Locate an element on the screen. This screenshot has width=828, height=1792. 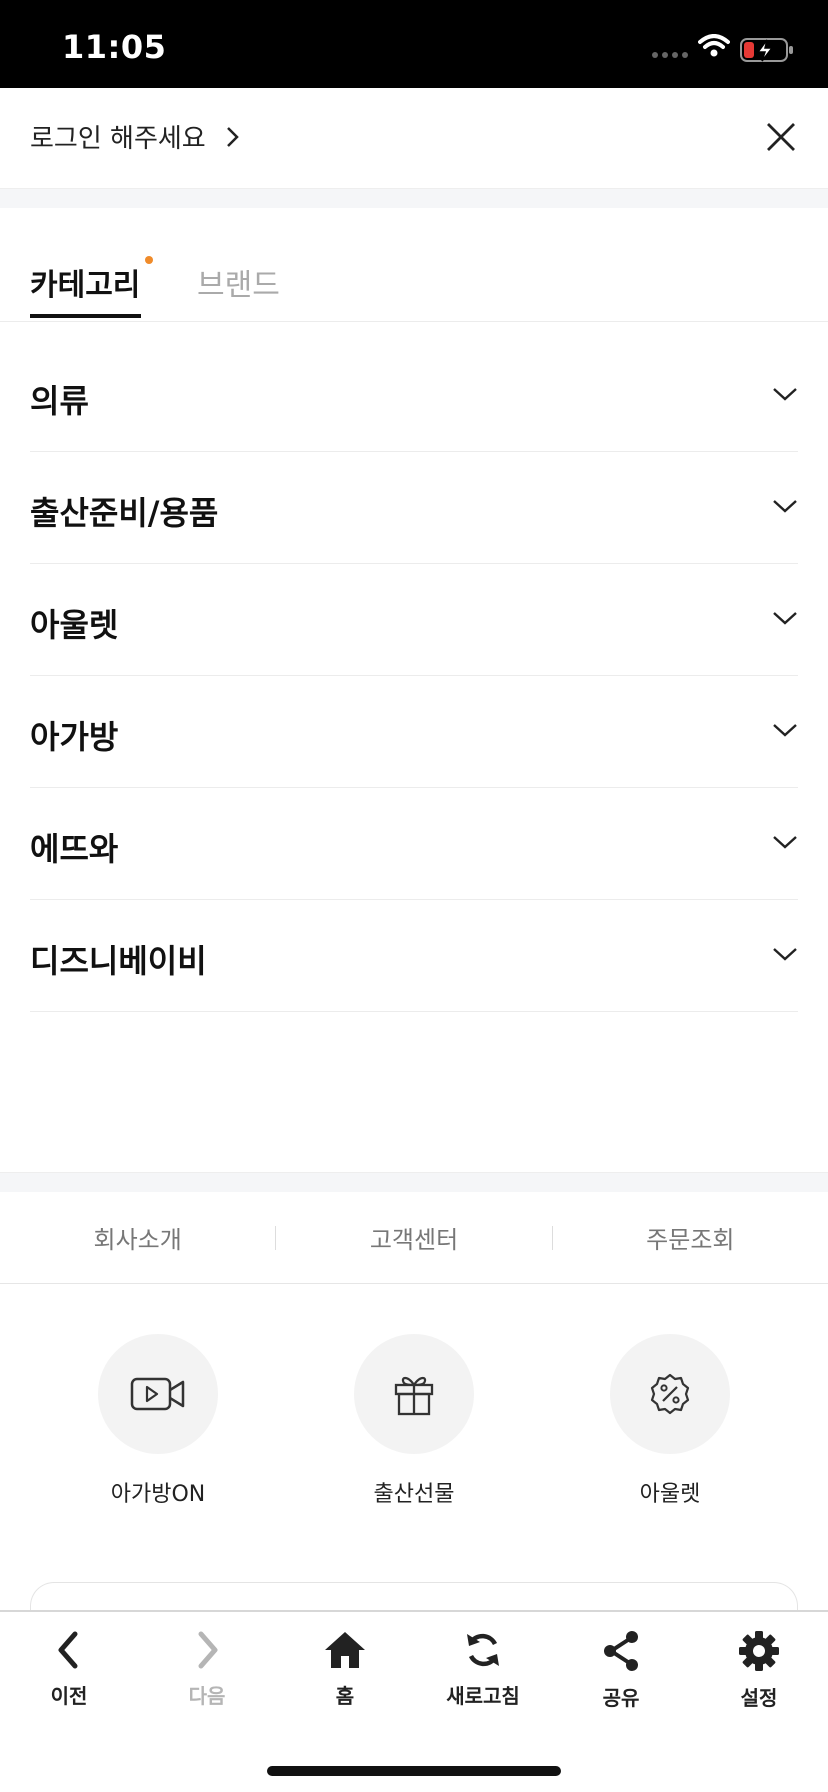
footer-links: 회사소개 고객센터 주문조회 is located at coordinates (414, 1238).